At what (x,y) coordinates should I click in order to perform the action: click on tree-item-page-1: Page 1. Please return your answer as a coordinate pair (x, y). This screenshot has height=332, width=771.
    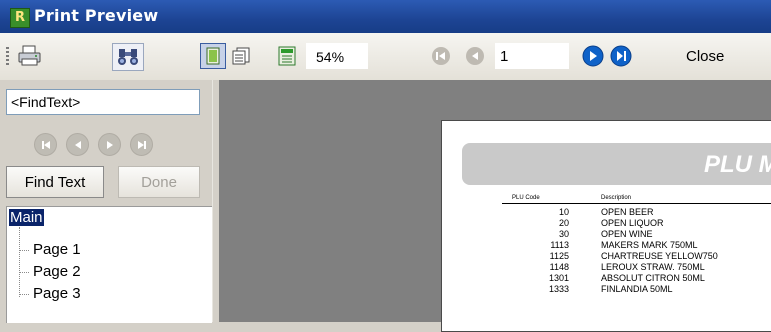
    Looking at the image, I should click on (50, 249).